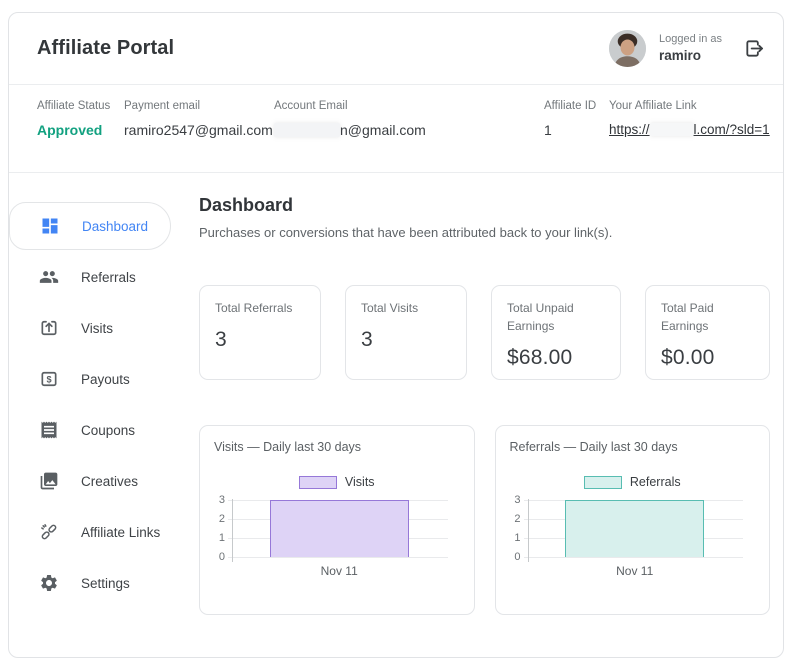 The image size is (792, 672). I want to click on page-title: Affiliate Portal, so click(106, 48).